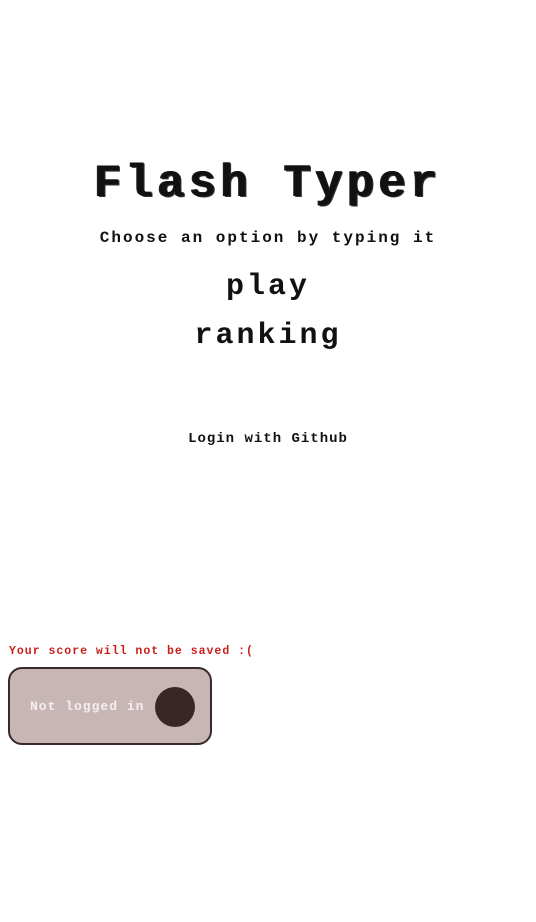 The image size is (536, 922). Describe the element at coordinates (268, 287) in the screenshot. I see `menu-option-play: play` at that location.